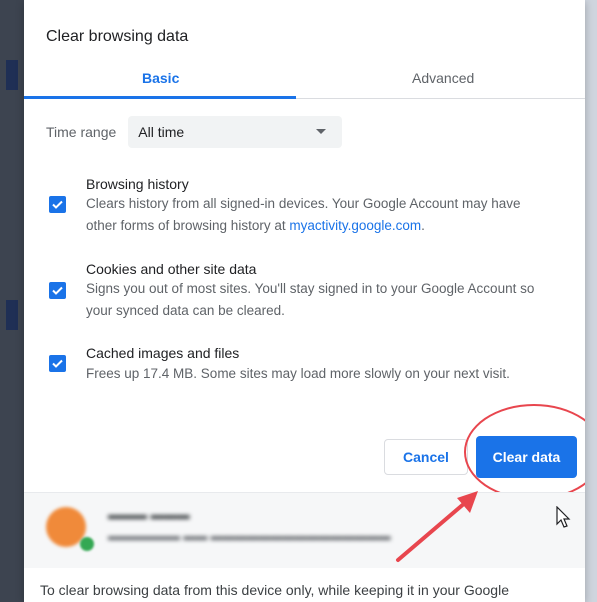 The image size is (597, 602). What do you see at coordinates (249, 536) in the screenshot?
I see `account-sync-redacted: ▬▬▬▬▬▬ ▬▬ ▬▬▬▬▬▬▬▬▬▬▬▬▬▬▬` at bounding box center [249, 536].